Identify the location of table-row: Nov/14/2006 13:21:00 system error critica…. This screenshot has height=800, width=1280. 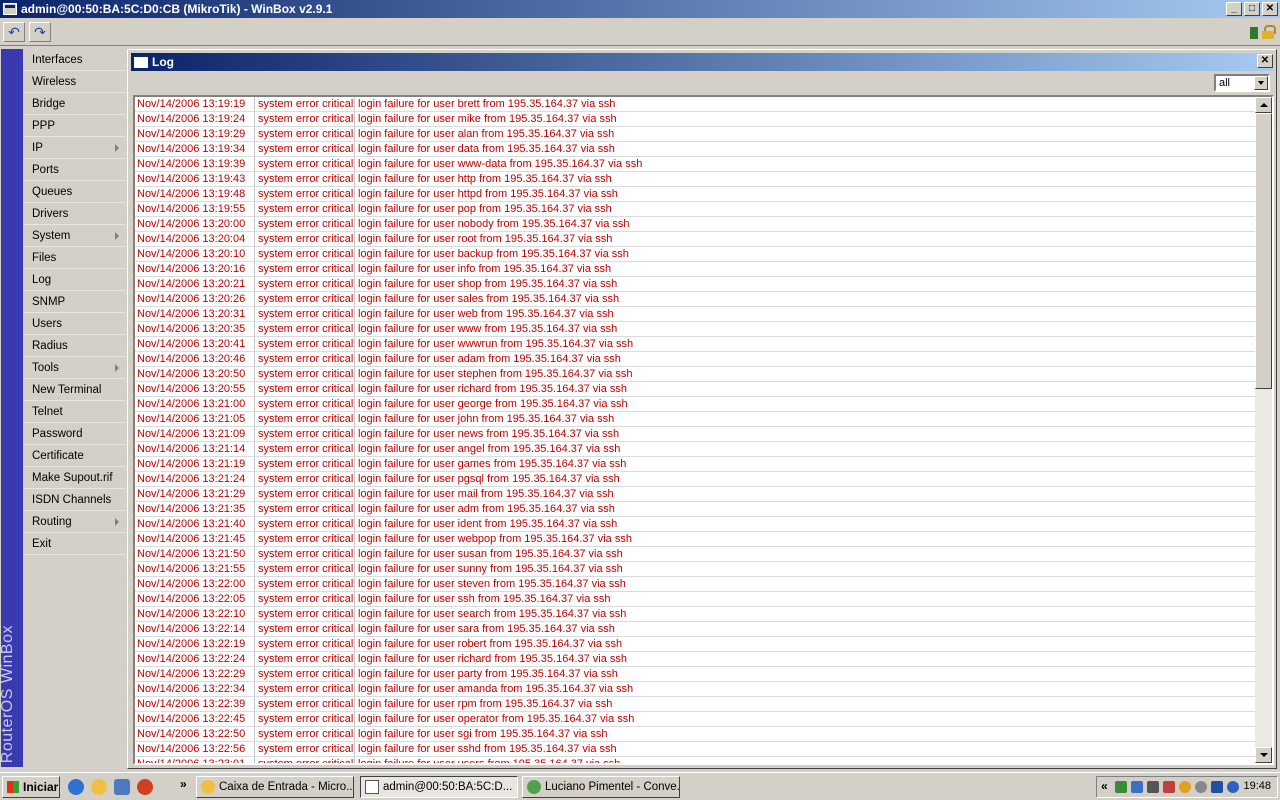
(695, 404).